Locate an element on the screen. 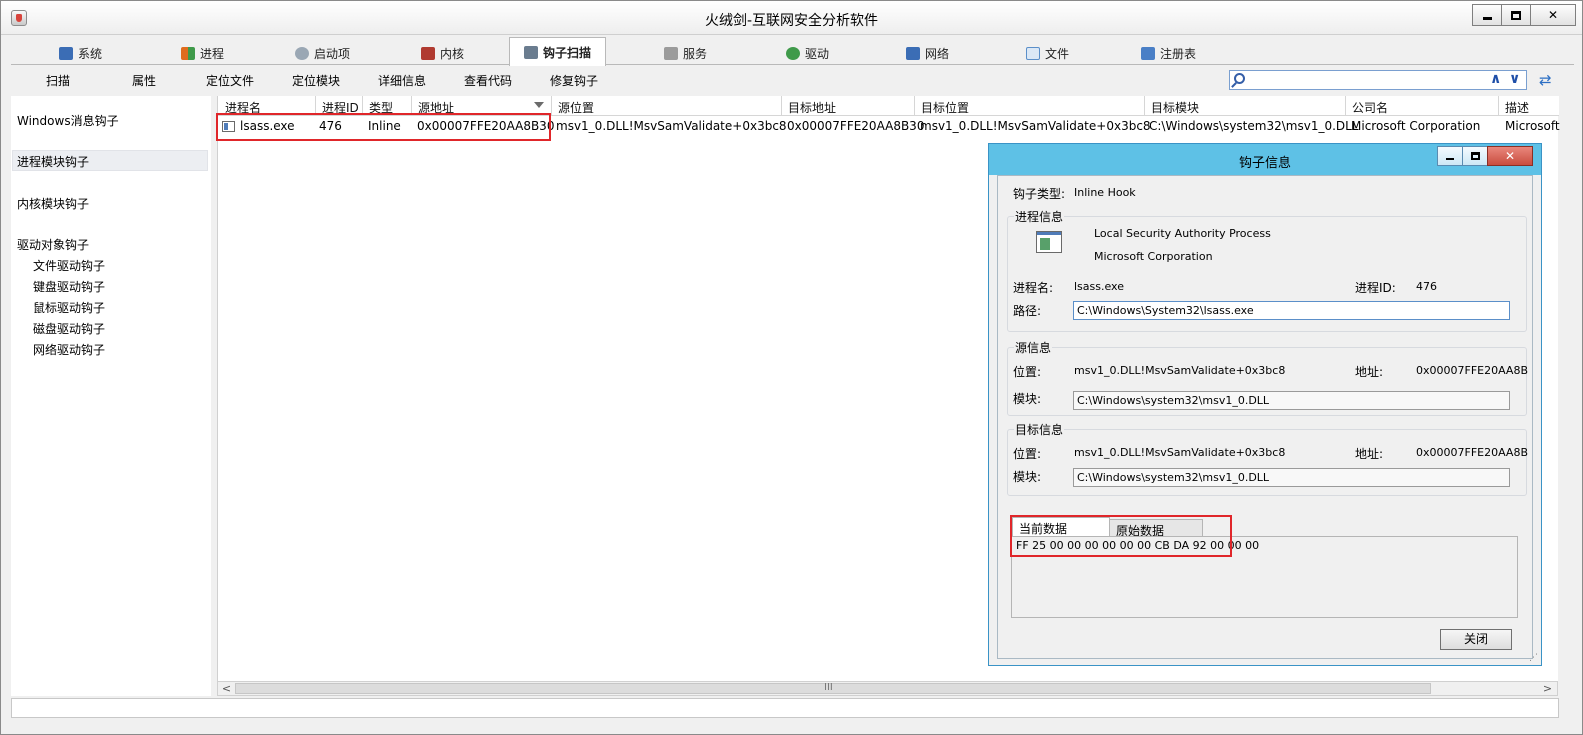 The height and width of the screenshot is (735, 1583). hook-type-label: 钩子类型: is located at coordinates (1039, 194).